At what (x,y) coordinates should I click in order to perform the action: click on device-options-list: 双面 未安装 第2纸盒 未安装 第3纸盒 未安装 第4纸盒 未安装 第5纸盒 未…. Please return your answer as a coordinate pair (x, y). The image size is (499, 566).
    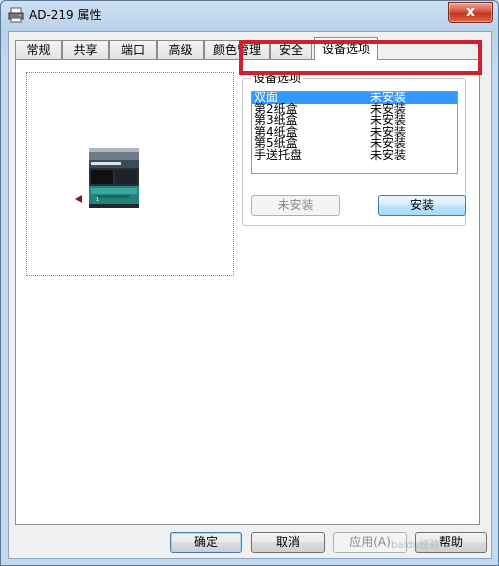
    Looking at the image, I should click on (354, 132).